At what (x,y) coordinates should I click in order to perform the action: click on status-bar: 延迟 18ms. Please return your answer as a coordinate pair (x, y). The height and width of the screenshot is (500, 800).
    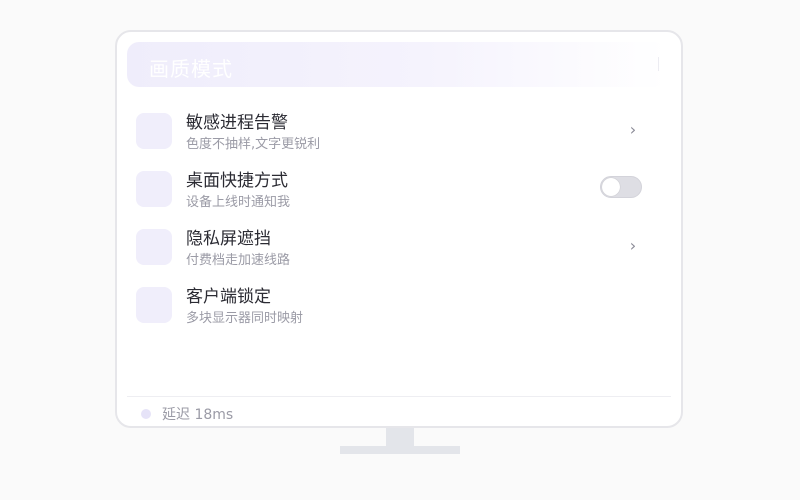
    Looking at the image, I should click on (187, 414).